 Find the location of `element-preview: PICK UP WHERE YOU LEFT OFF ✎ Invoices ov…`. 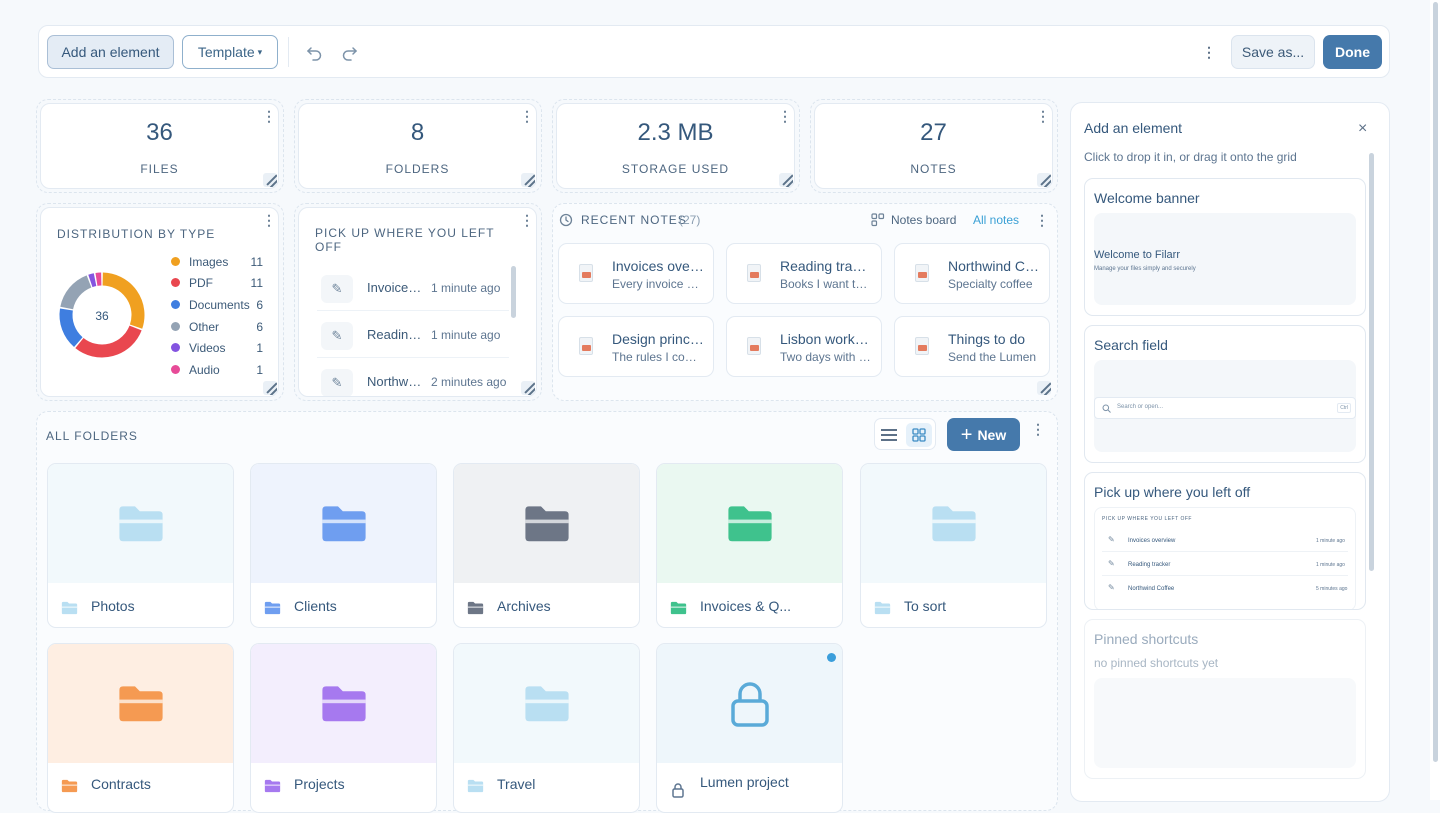

element-preview: PICK UP WHERE YOU LEFT OFF ✎ Invoices ov… is located at coordinates (1225, 558).